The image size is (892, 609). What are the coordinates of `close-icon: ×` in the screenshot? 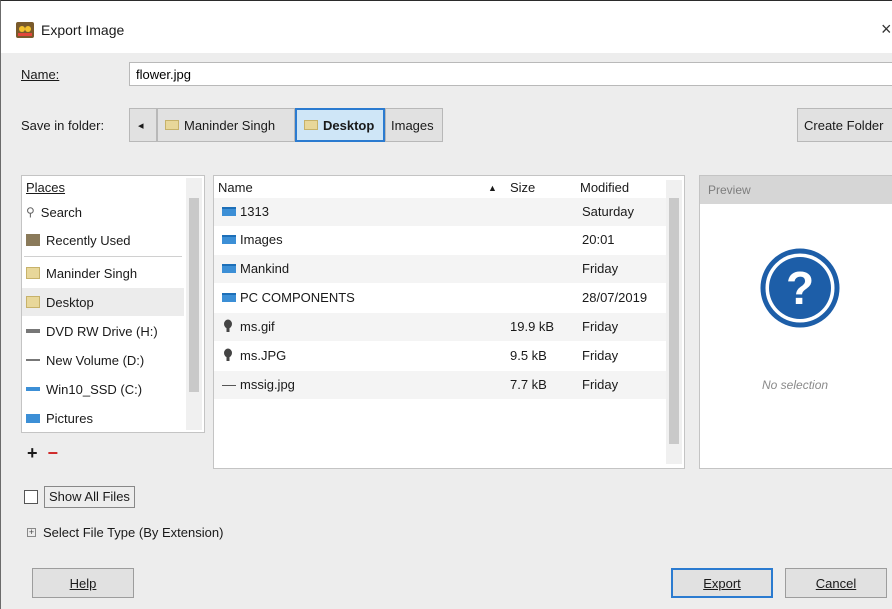 It's located at (886, 29).